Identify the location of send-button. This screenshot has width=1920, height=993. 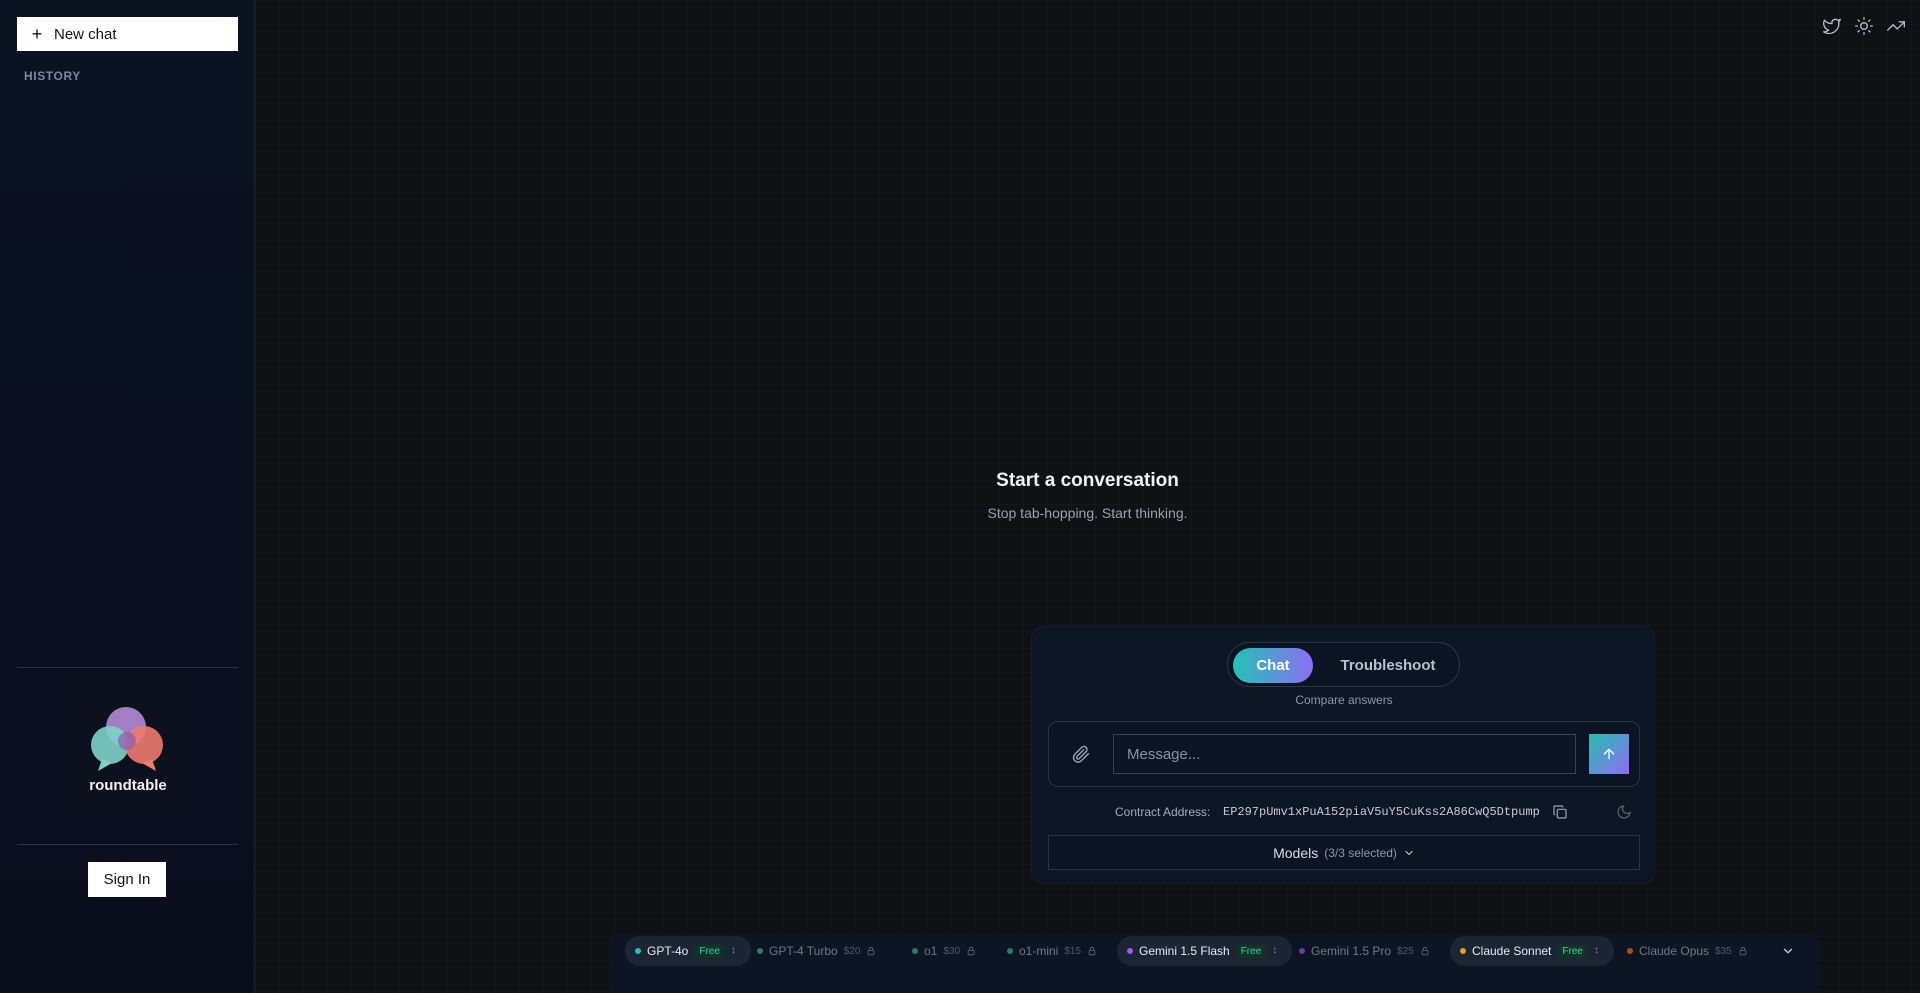
(1609, 754).